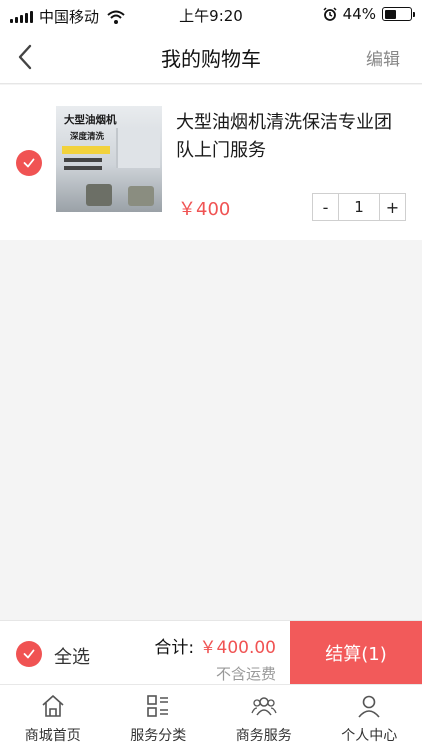 This screenshot has width=422, height=750. I want to click on quantity-value: 1, so click(359, 207).